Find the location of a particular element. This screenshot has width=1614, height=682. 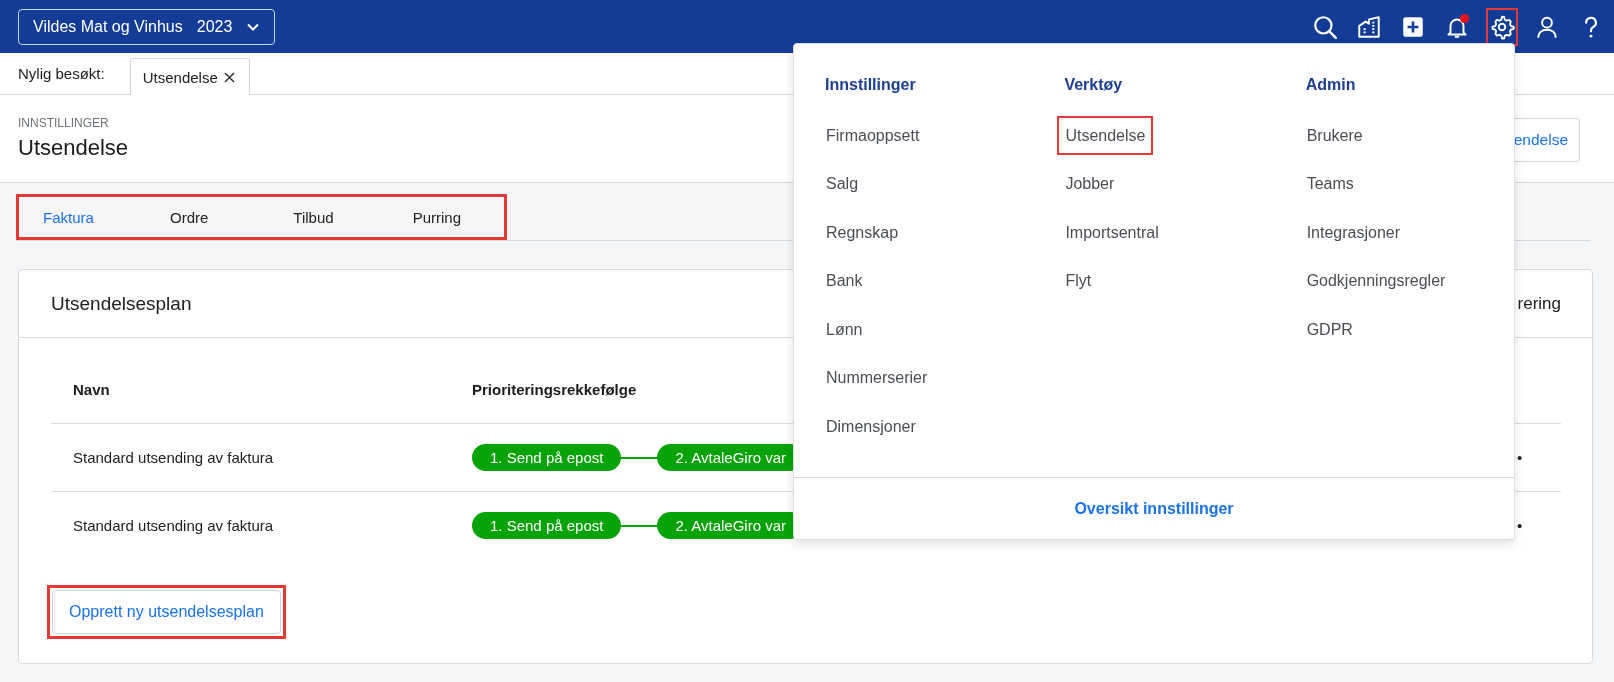

menu-item: Lønn is located at coordinates (844, 329).